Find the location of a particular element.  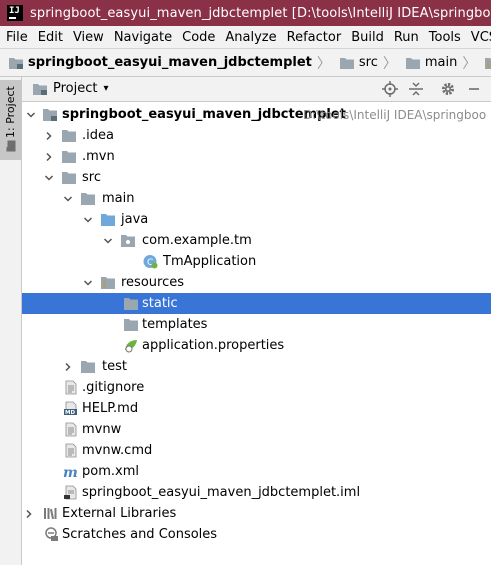

tree-row-pom-xml: m pom.xml is located at coordinates (256, 471).